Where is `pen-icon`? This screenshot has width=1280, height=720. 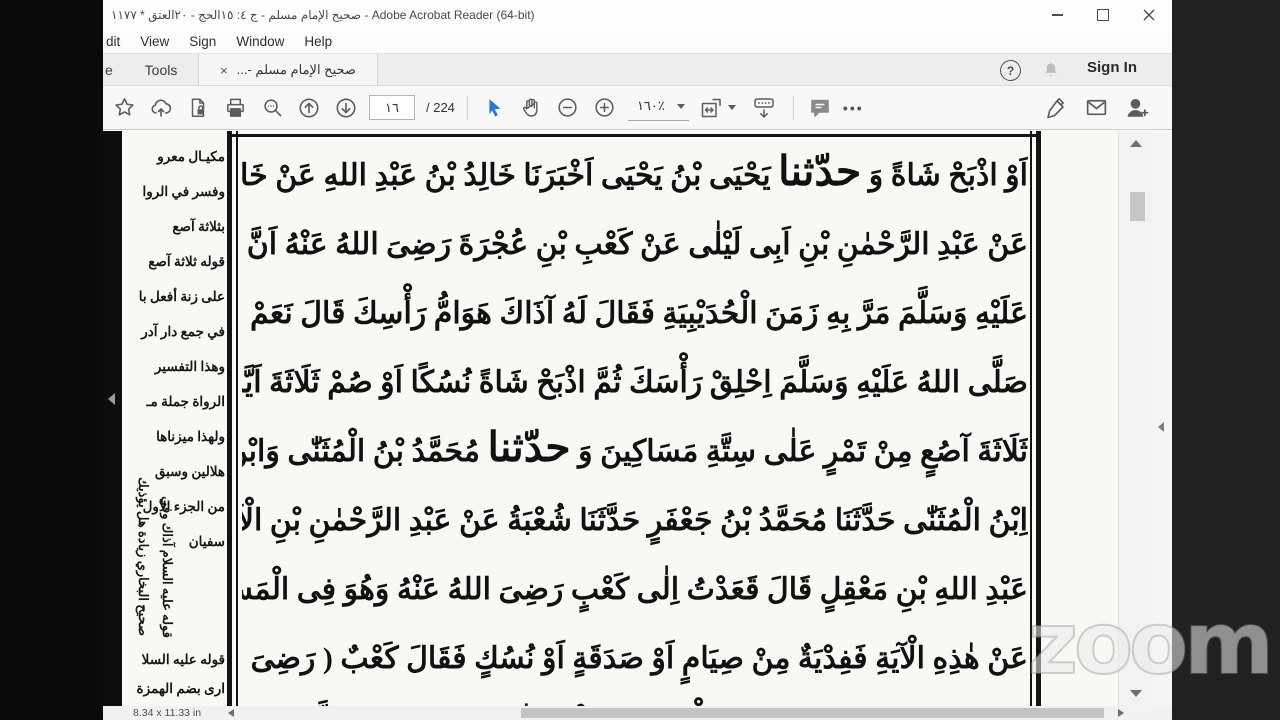
pen-icon is located at coordinates (1055, 107).